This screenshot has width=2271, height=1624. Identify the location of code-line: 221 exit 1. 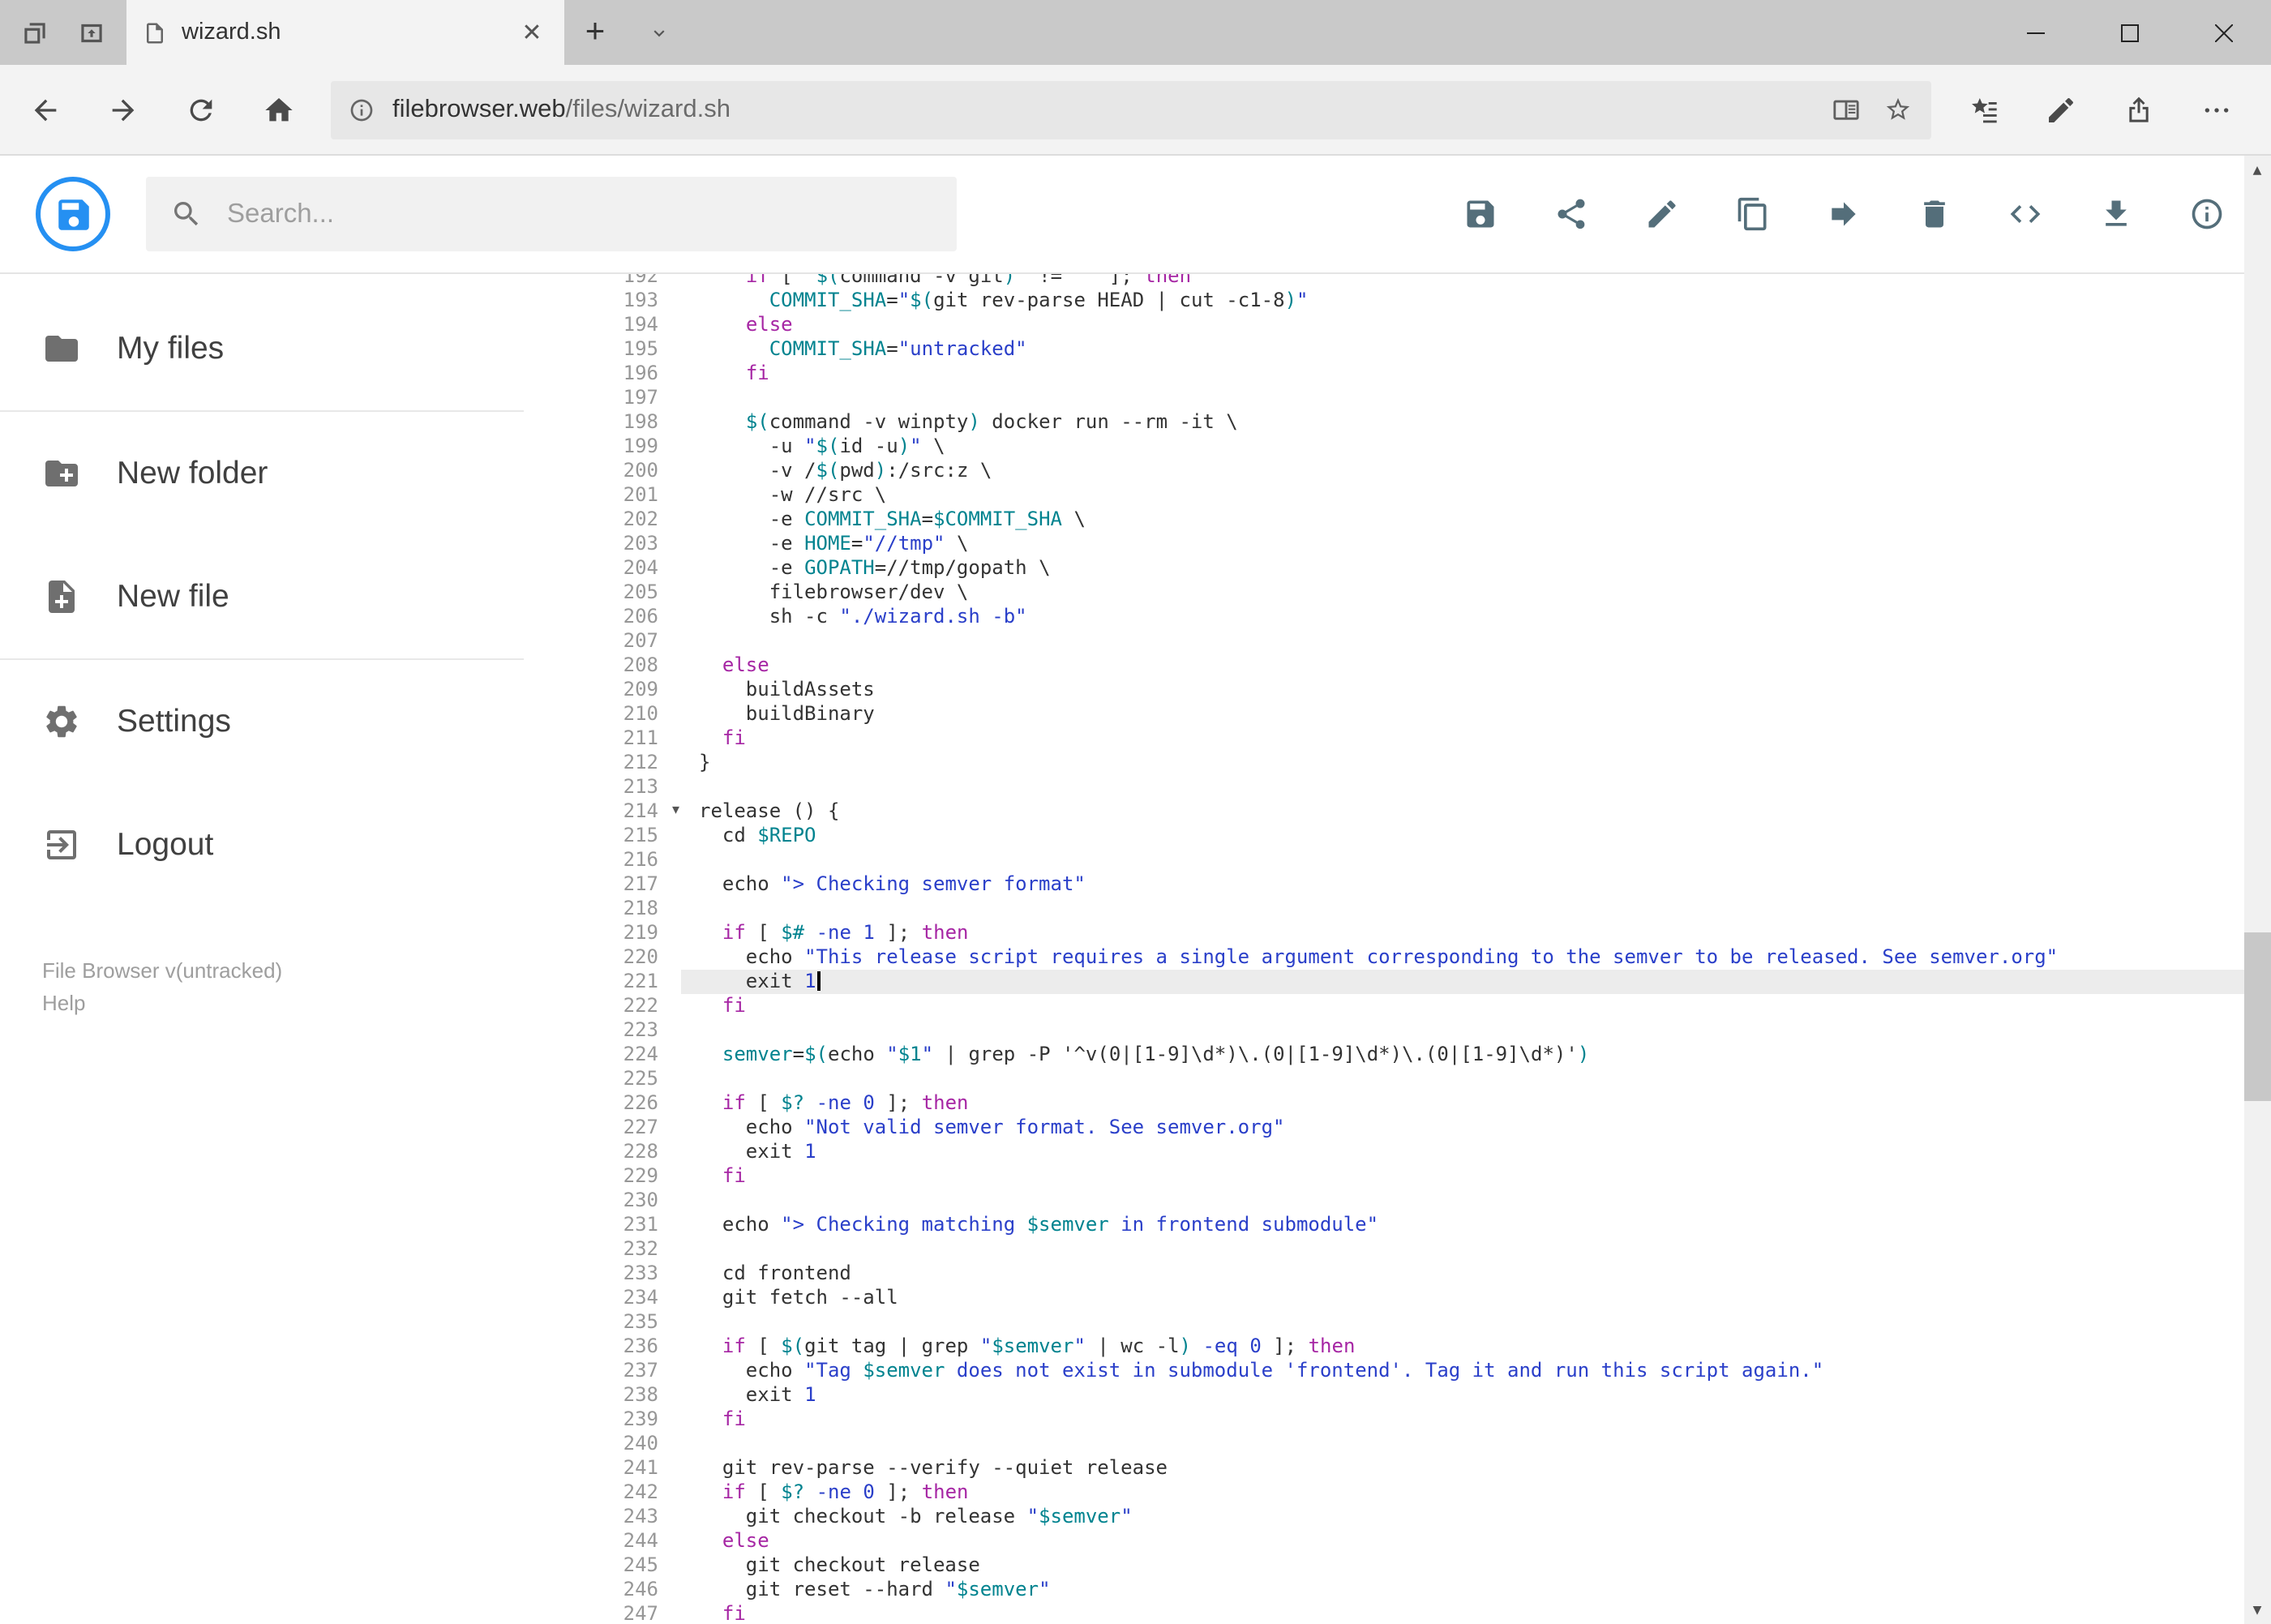
(1383, 982).